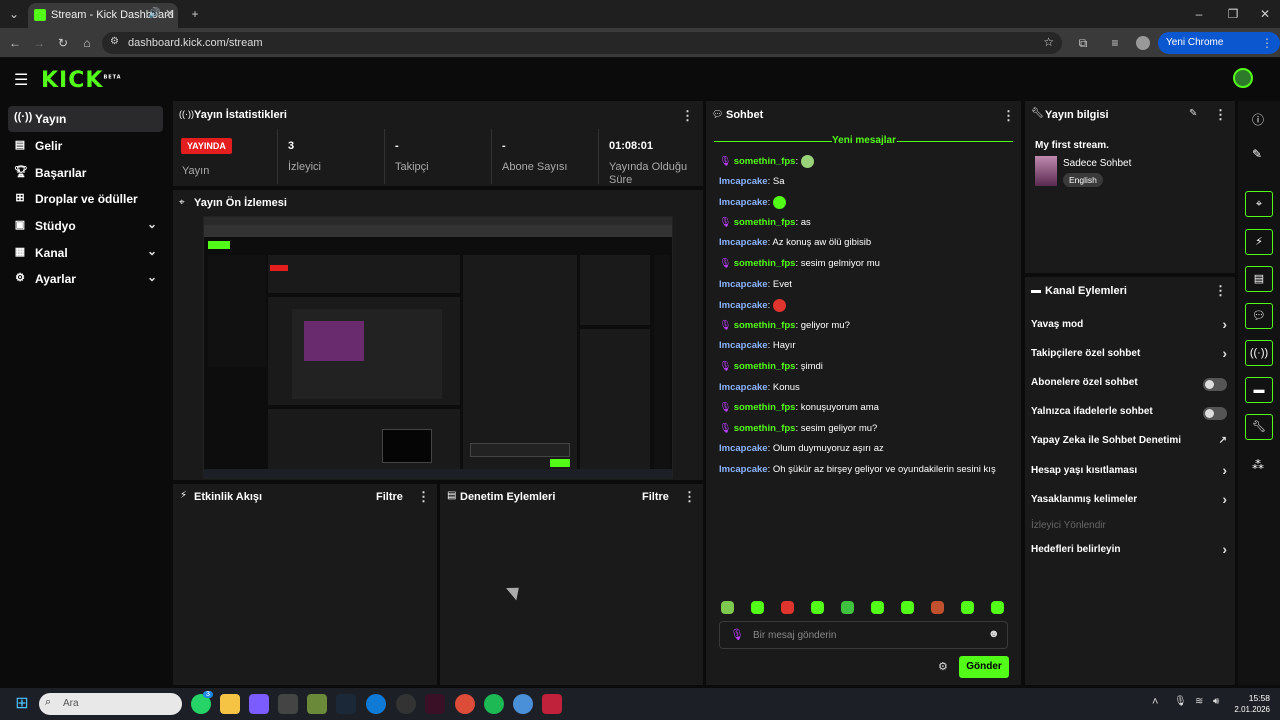 Image resolution: width=1280 pixels, height=720 pixels. I want to click on clock-time: 15:58, so click(1255, 698).